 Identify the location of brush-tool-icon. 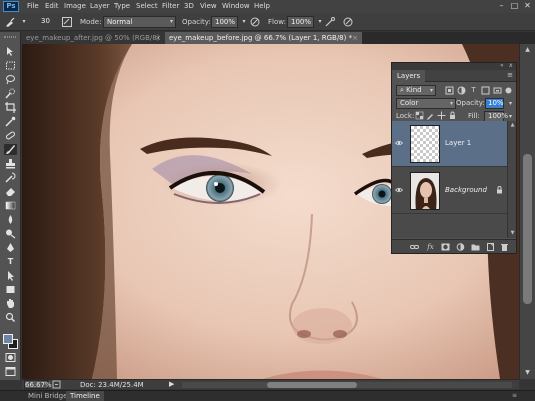
(10, 149).